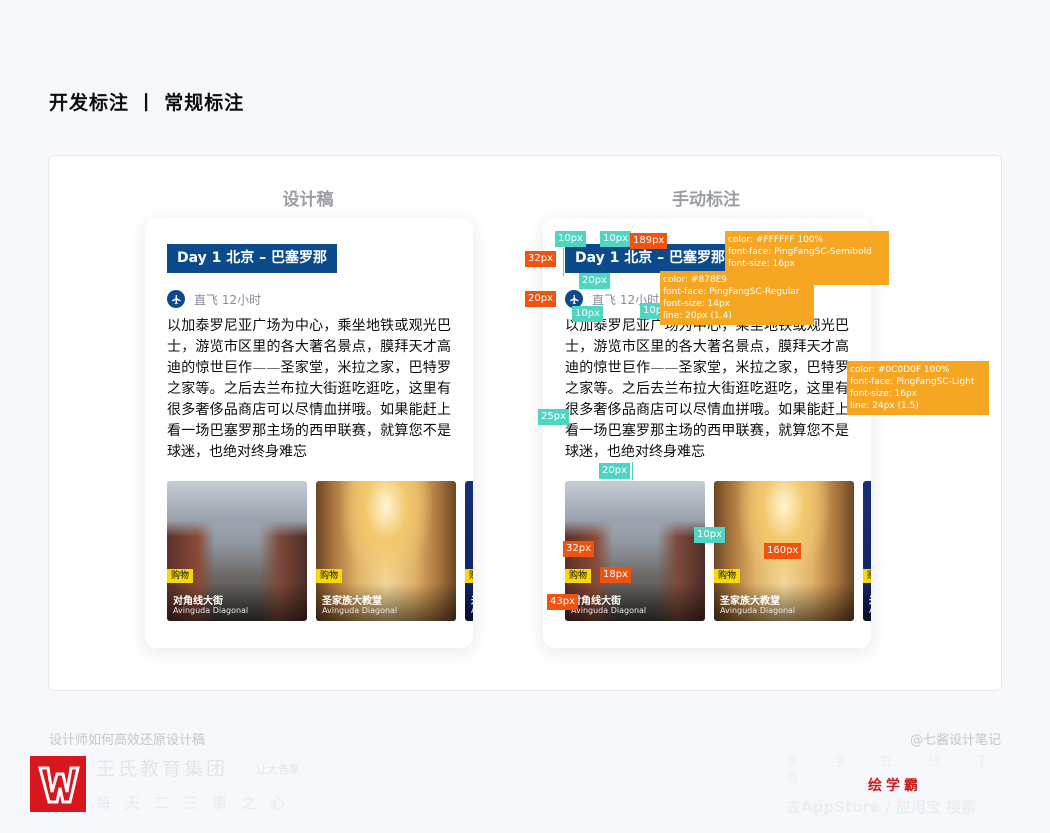  What do you see at coordinates (228, 299) in the screenshot?
I see `flight-duration: 直飞 12小时` at bounding box center [228, 299].